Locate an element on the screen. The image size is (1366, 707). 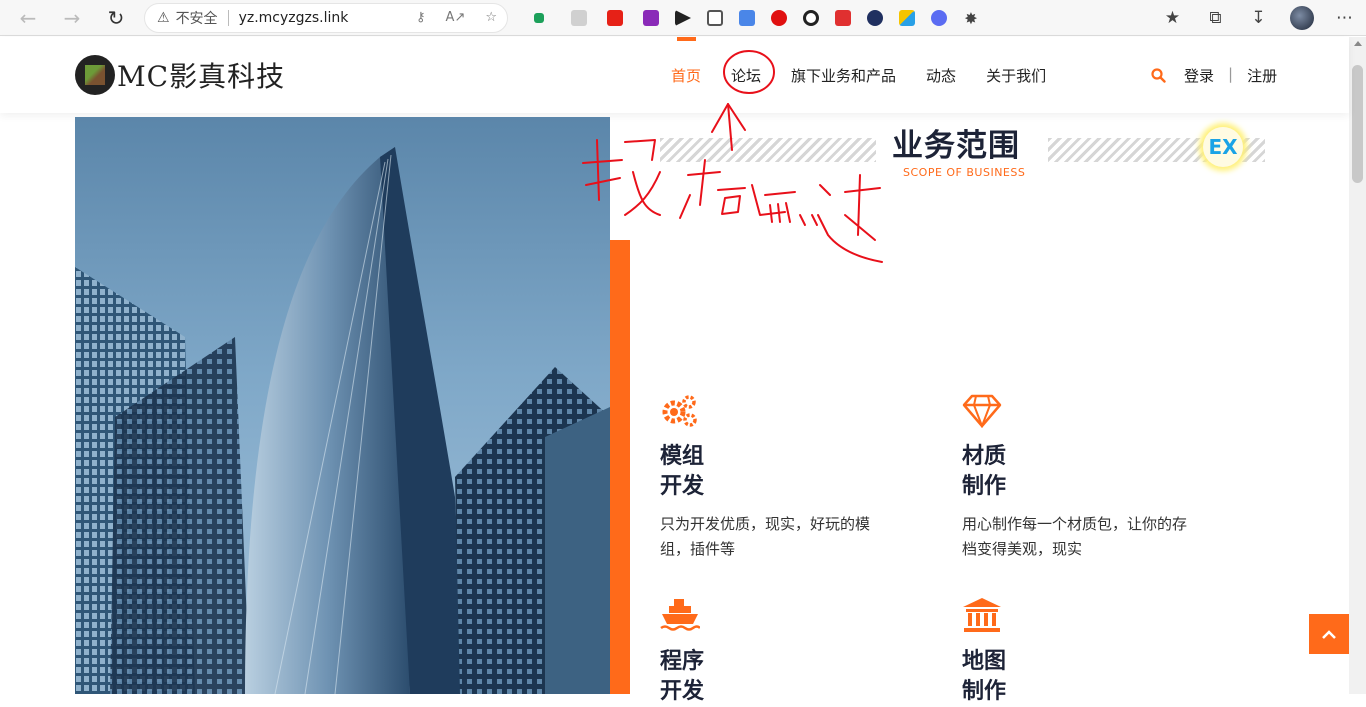
logo-text: MC影真科技 is located at coordinates (201, 76).